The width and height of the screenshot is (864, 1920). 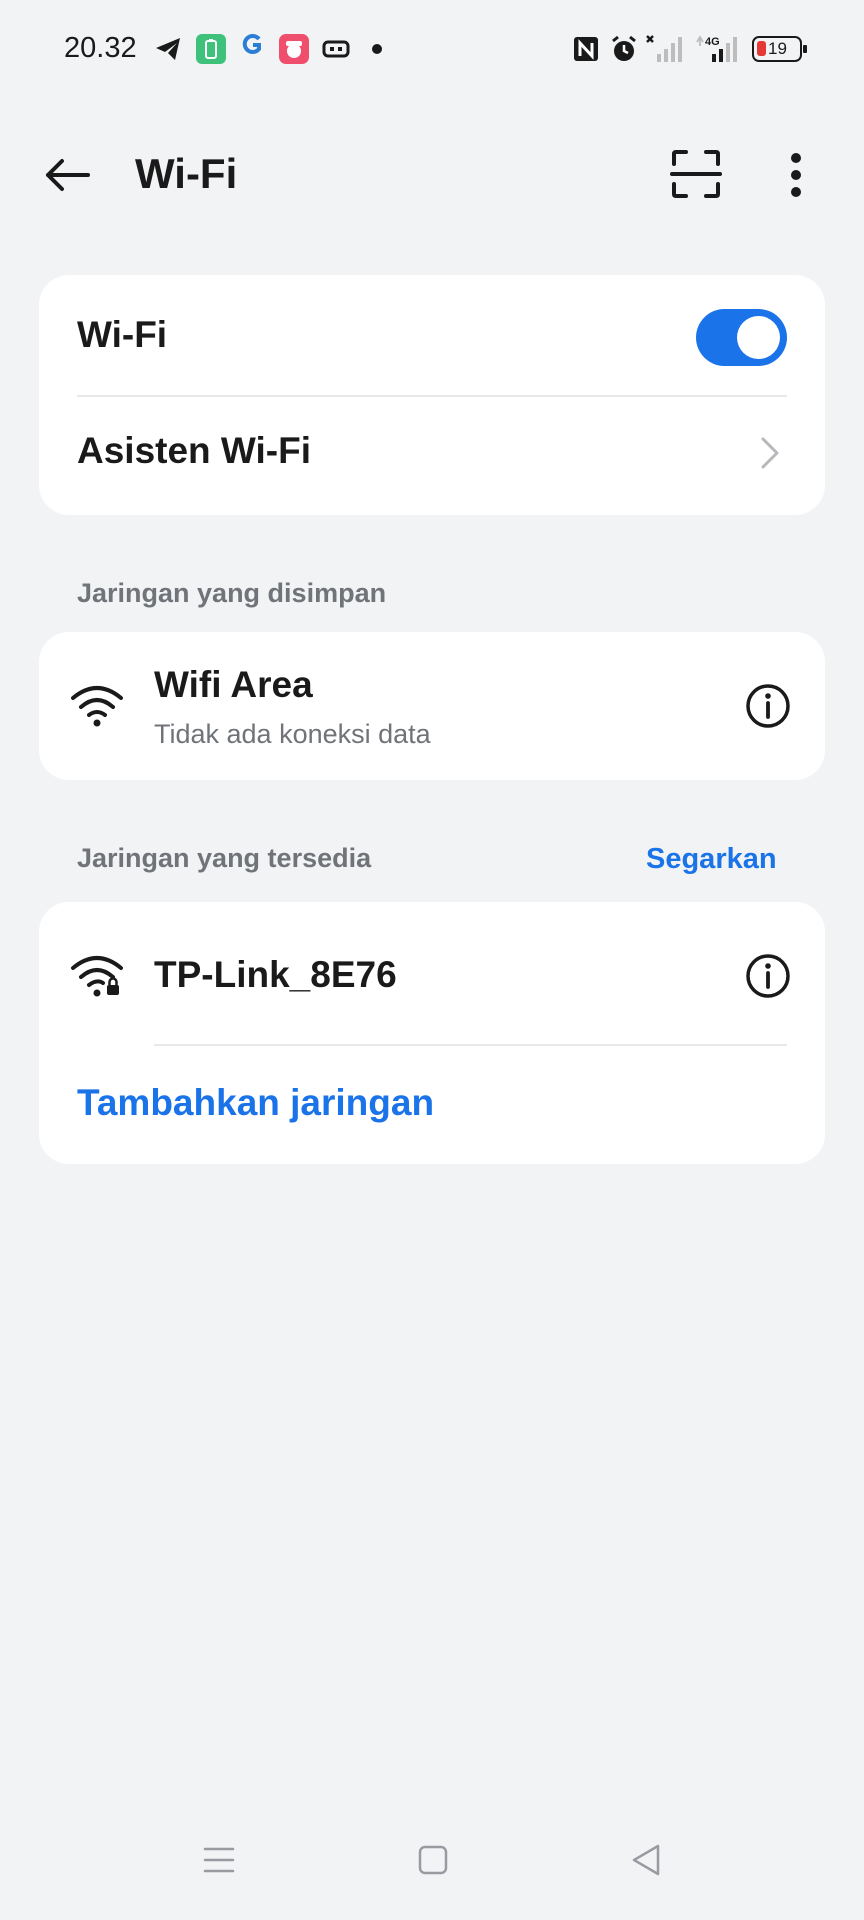 I want to click on telegram-icon, so click(x=168, y=49).